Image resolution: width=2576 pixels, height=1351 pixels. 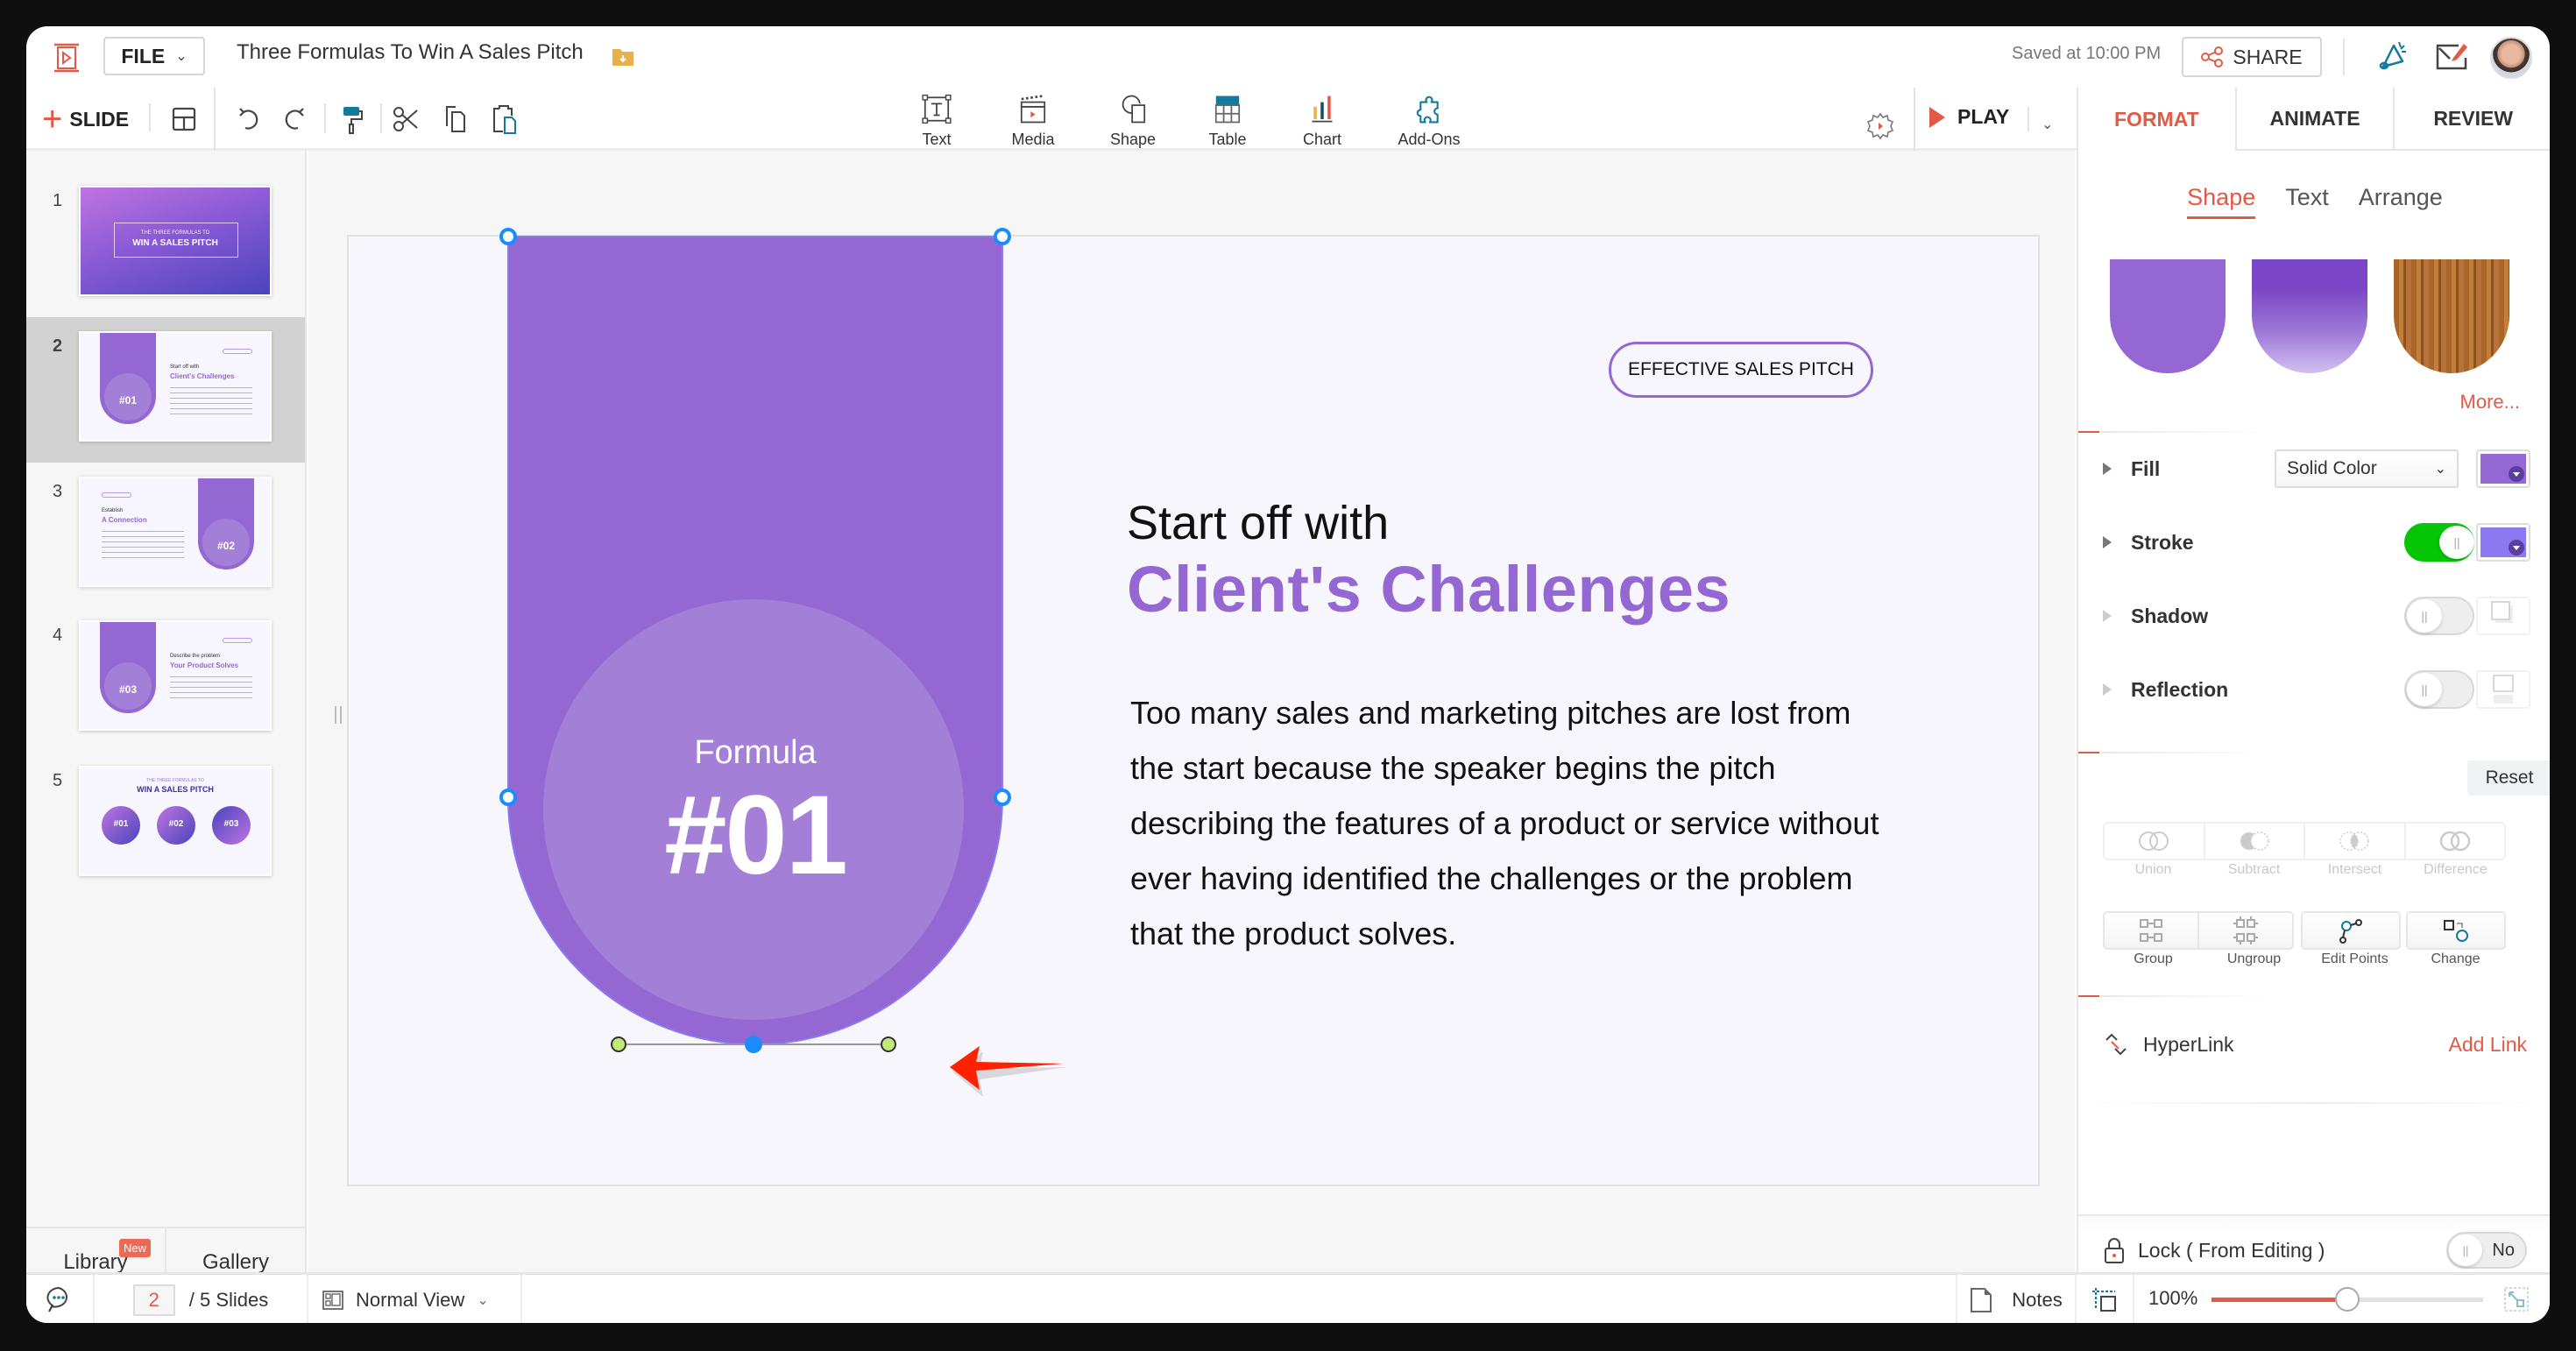 What do you see at coordinates (2252, 57) in the screenshot?
I see `share-button: SHARE` at bounding box center [2252, 57].